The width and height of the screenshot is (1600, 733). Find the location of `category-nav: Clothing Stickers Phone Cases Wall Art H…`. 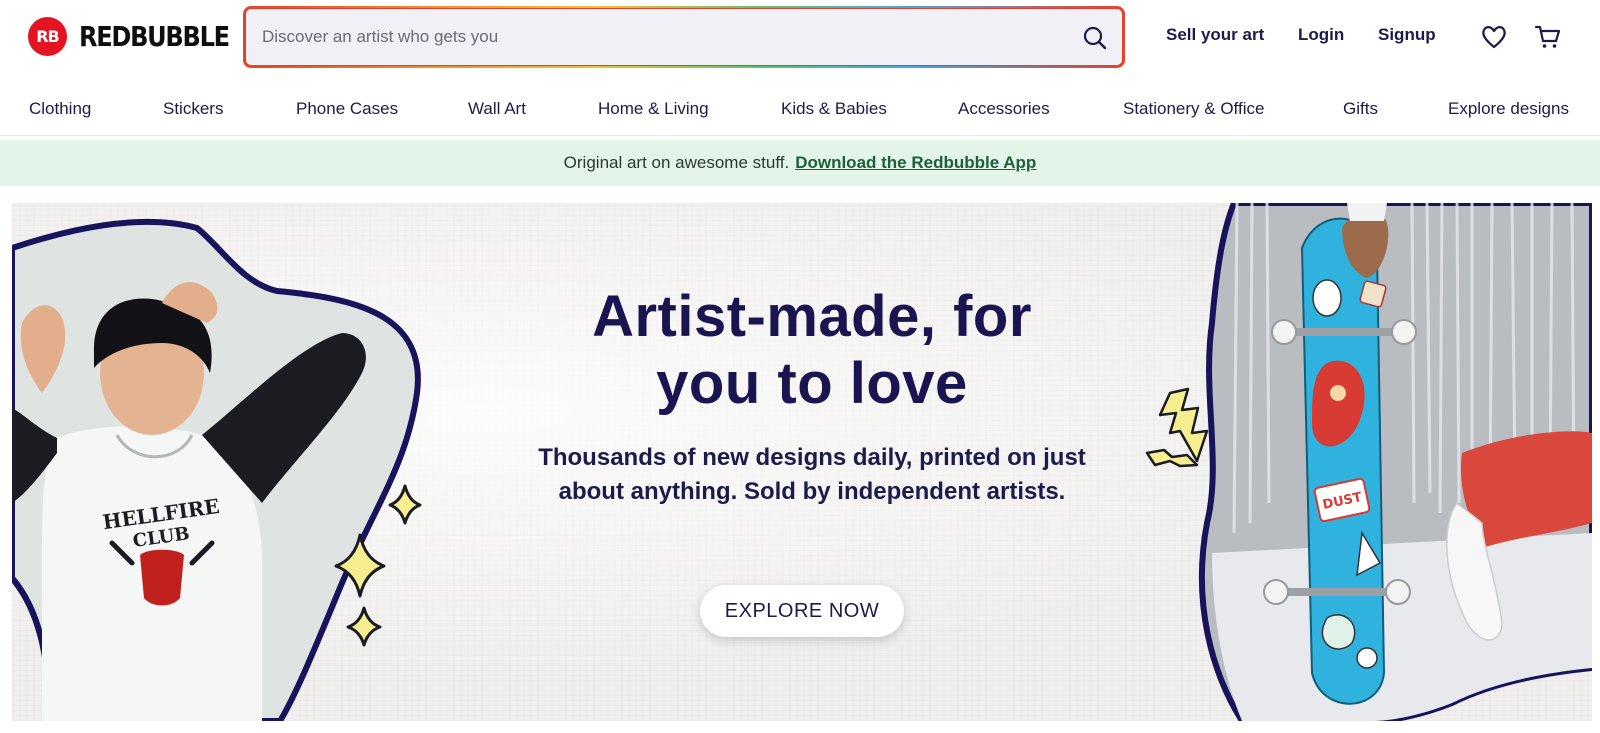

category-nav: Clothing Stickers Phone Cases Wall Art H… is located at coordinates (800, 113).